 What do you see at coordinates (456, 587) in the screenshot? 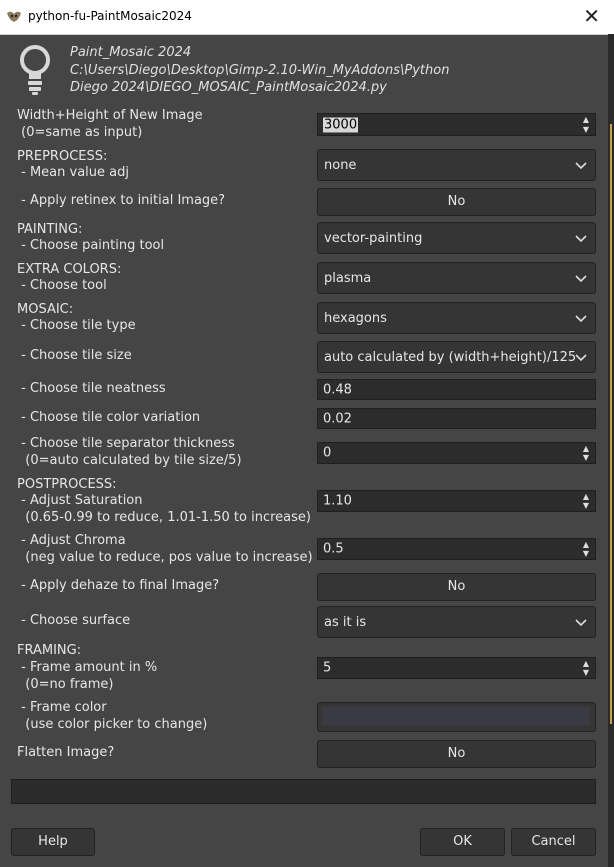
I see `dehaze-toggle: No` at bounding box center [456, 587].